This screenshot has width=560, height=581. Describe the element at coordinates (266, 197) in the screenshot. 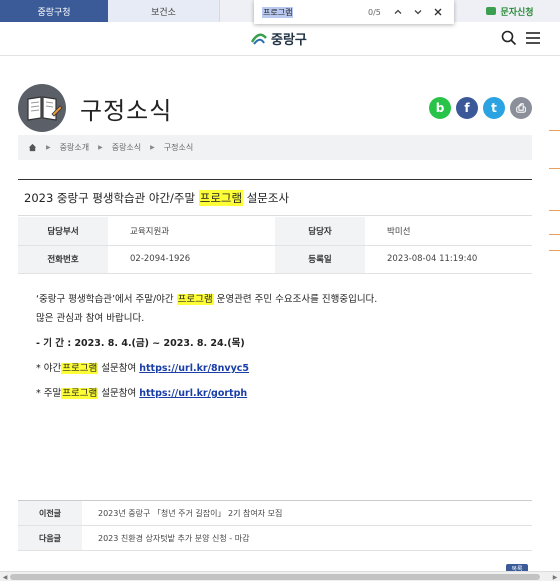

I see `post-title-text-after: 설문조사` at that location.